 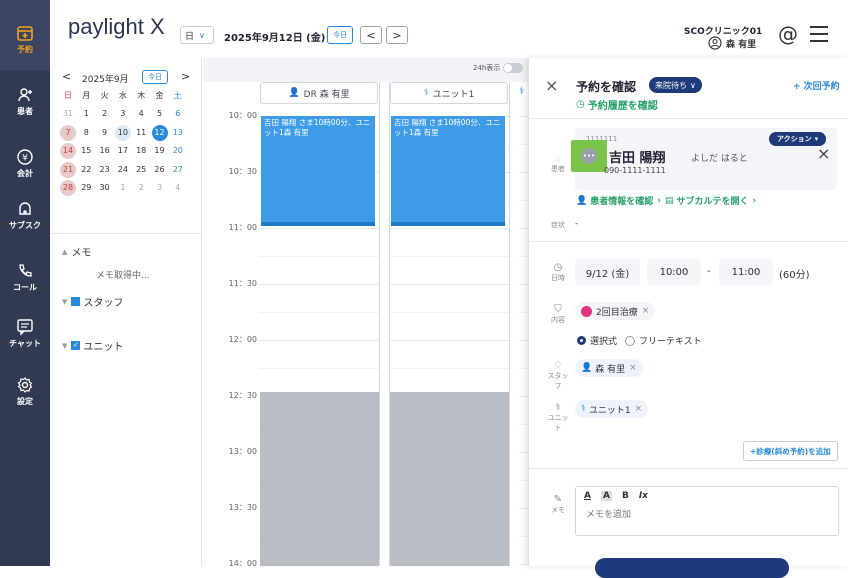 What do you see at coordinates (105, 133) in the screenshot?
I see `calendar-day: 9` at bounding box center [105, 133].